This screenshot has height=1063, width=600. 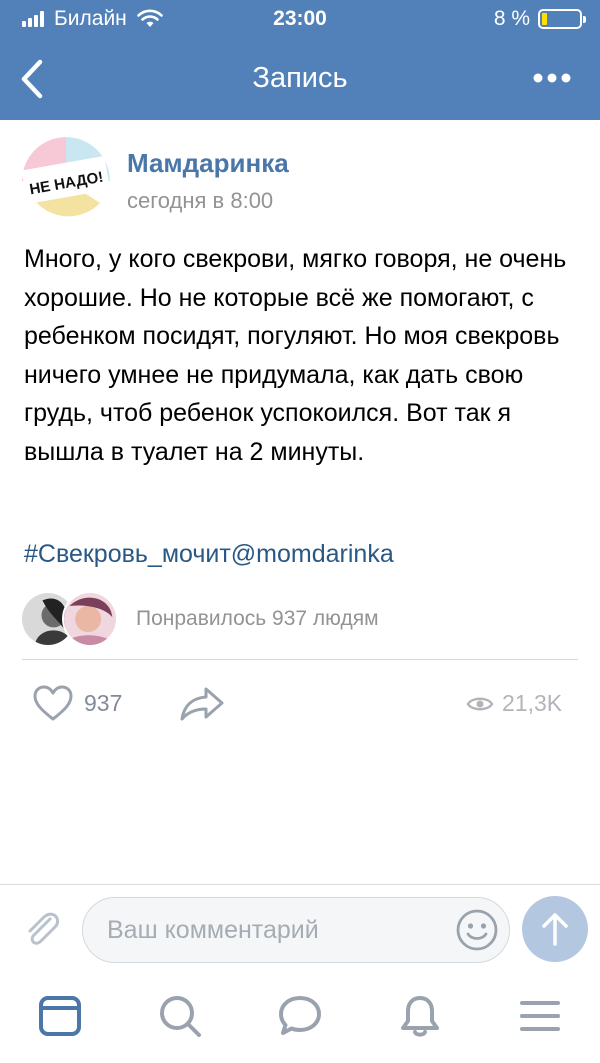 I want to click on tab-bar, so click(x=300, y=1019).